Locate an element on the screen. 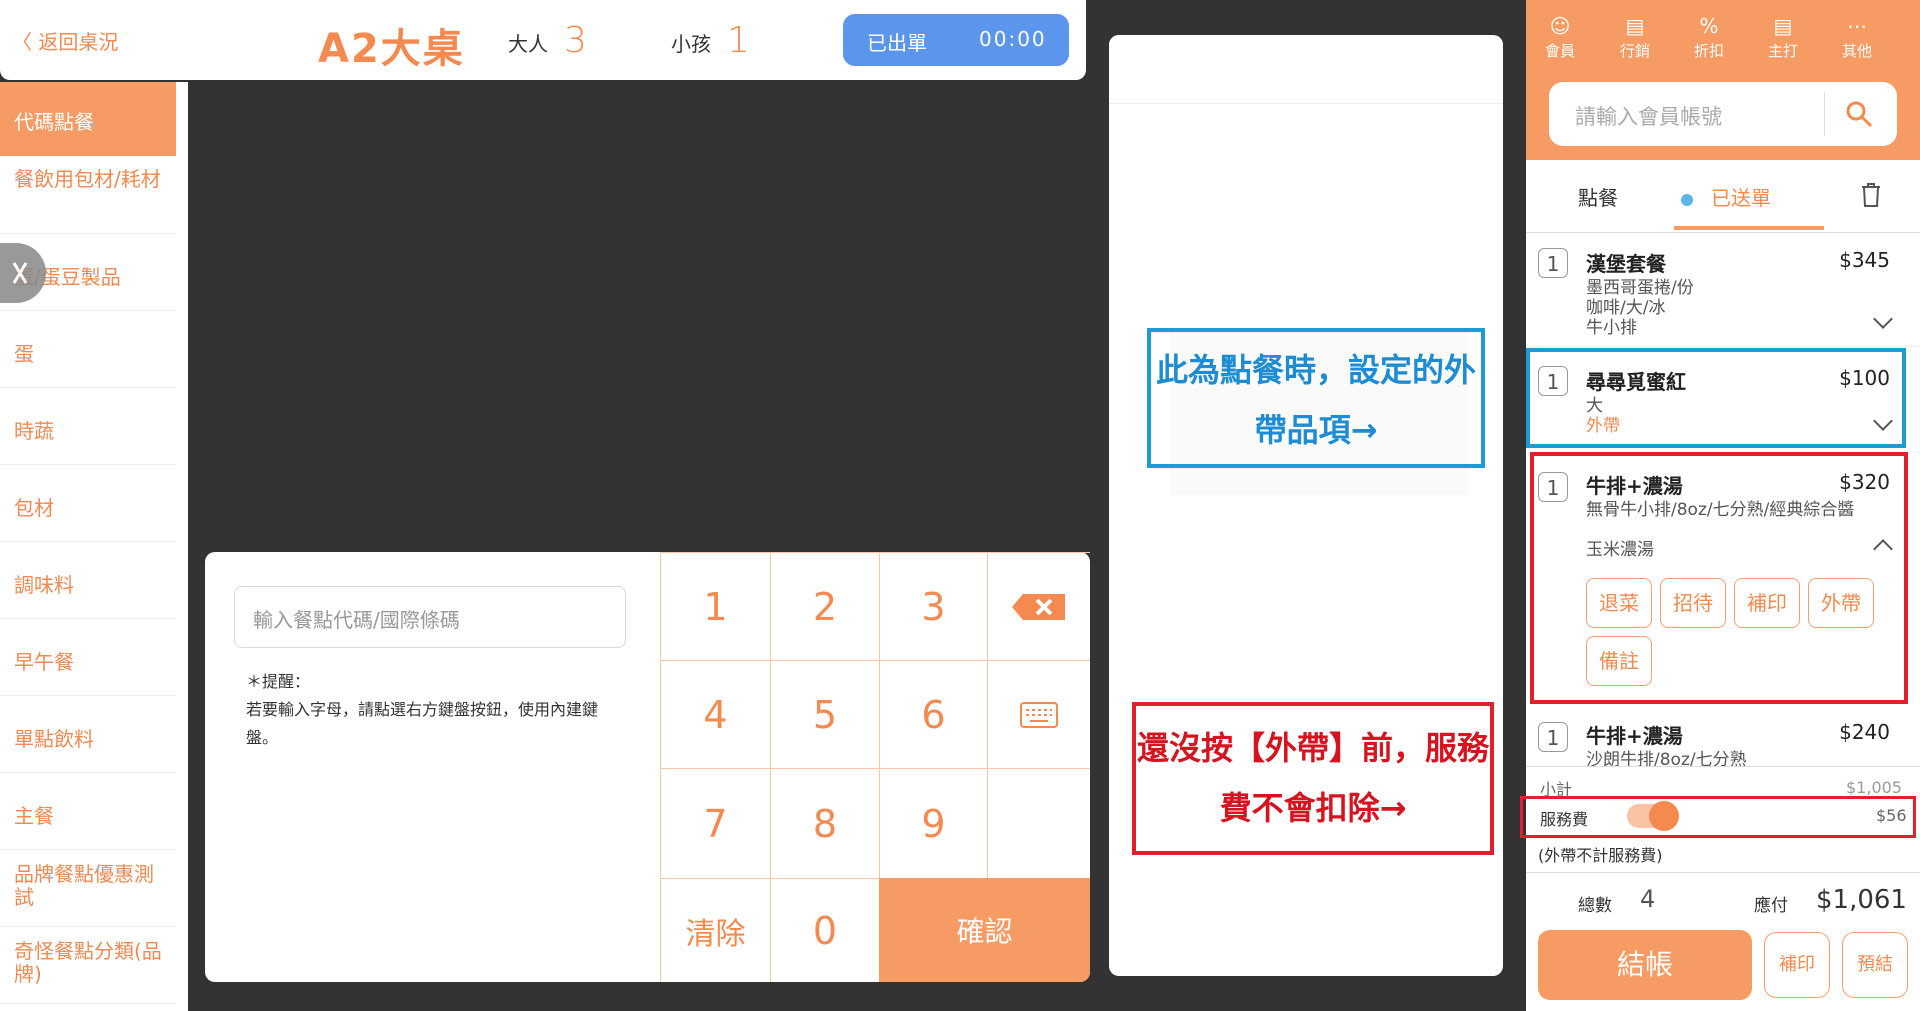 Image resolution: width=1920 pixels, height=1011 pixels. category-label: 主餐 is located at coordinates (34, 816).